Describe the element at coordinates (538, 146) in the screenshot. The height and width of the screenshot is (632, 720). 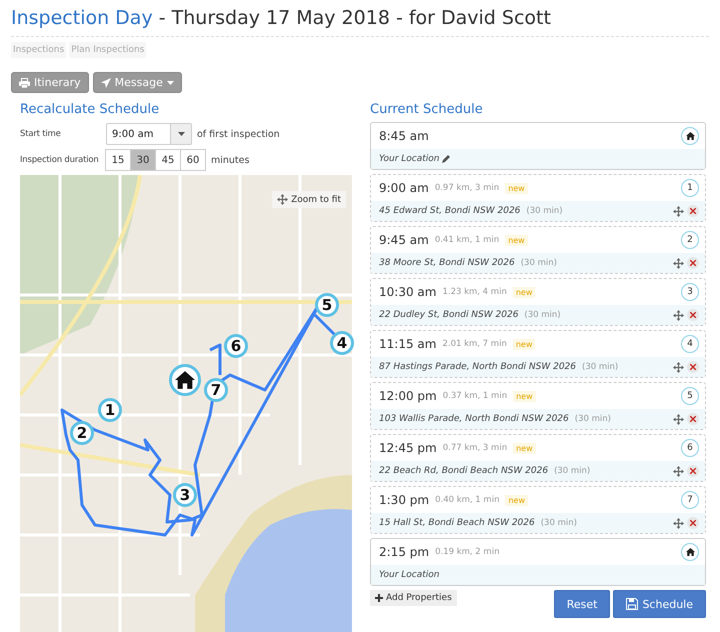
I see `home-location-card: 8:45 am Your Location` at that location.